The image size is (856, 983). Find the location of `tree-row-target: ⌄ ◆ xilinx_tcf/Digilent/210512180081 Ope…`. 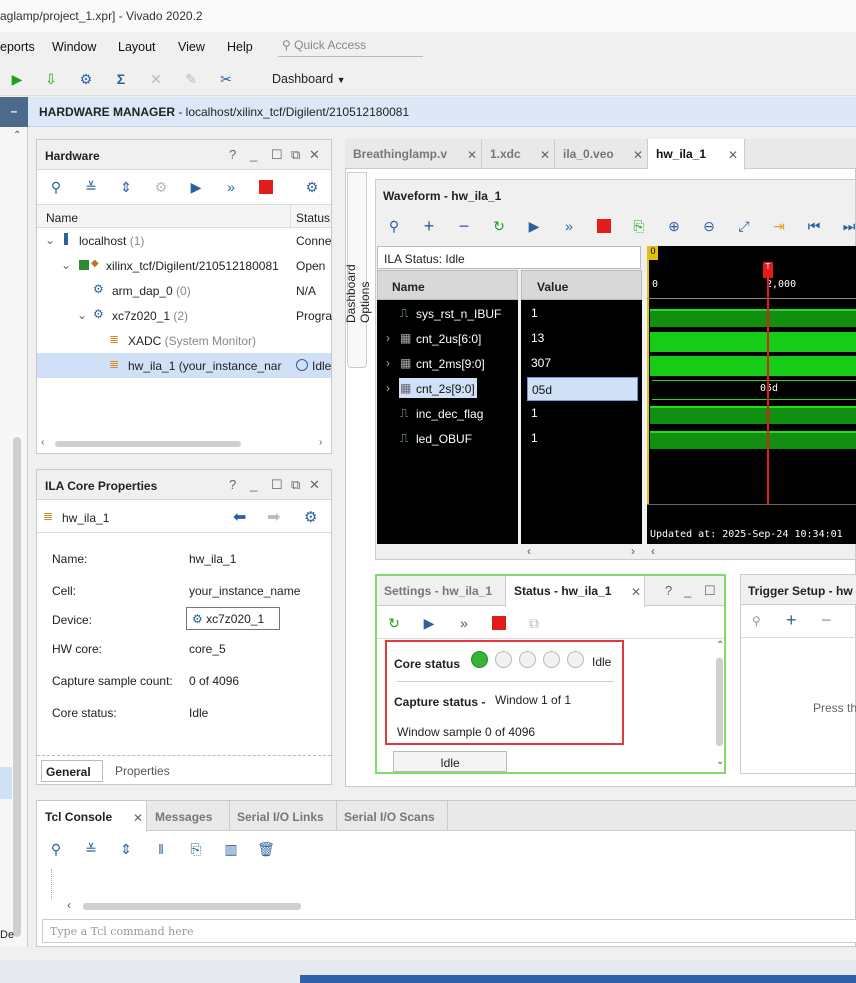

tree-row-target: ⌄ ◆ xilinx_tcf/Digilent/210512180081 Ope… is located at coordinates (183, 265).